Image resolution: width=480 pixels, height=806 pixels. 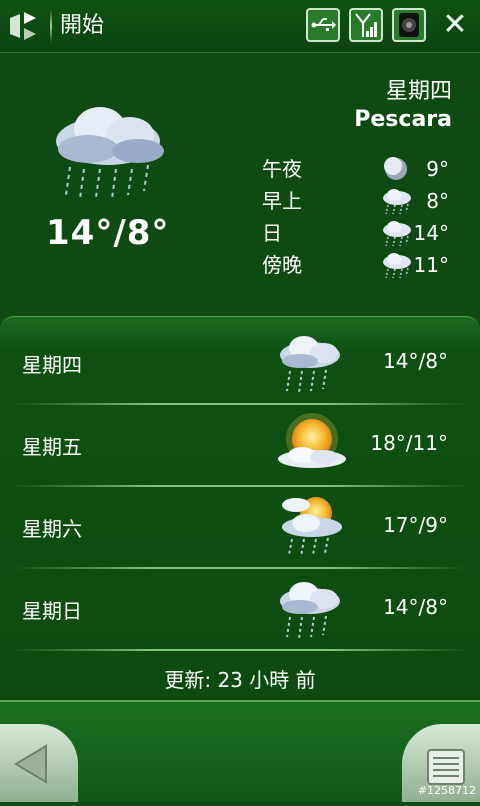 I want to click on bottom-bar, so click(x=240, y=751).